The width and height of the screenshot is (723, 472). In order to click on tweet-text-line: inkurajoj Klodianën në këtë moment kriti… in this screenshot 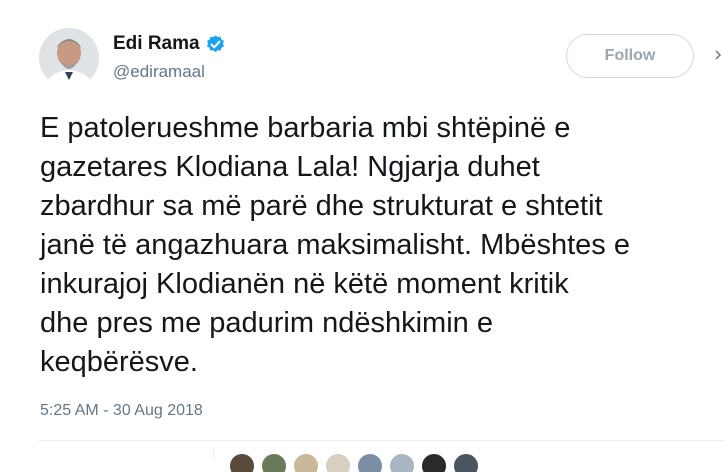, I will do `click(304, 284)`.